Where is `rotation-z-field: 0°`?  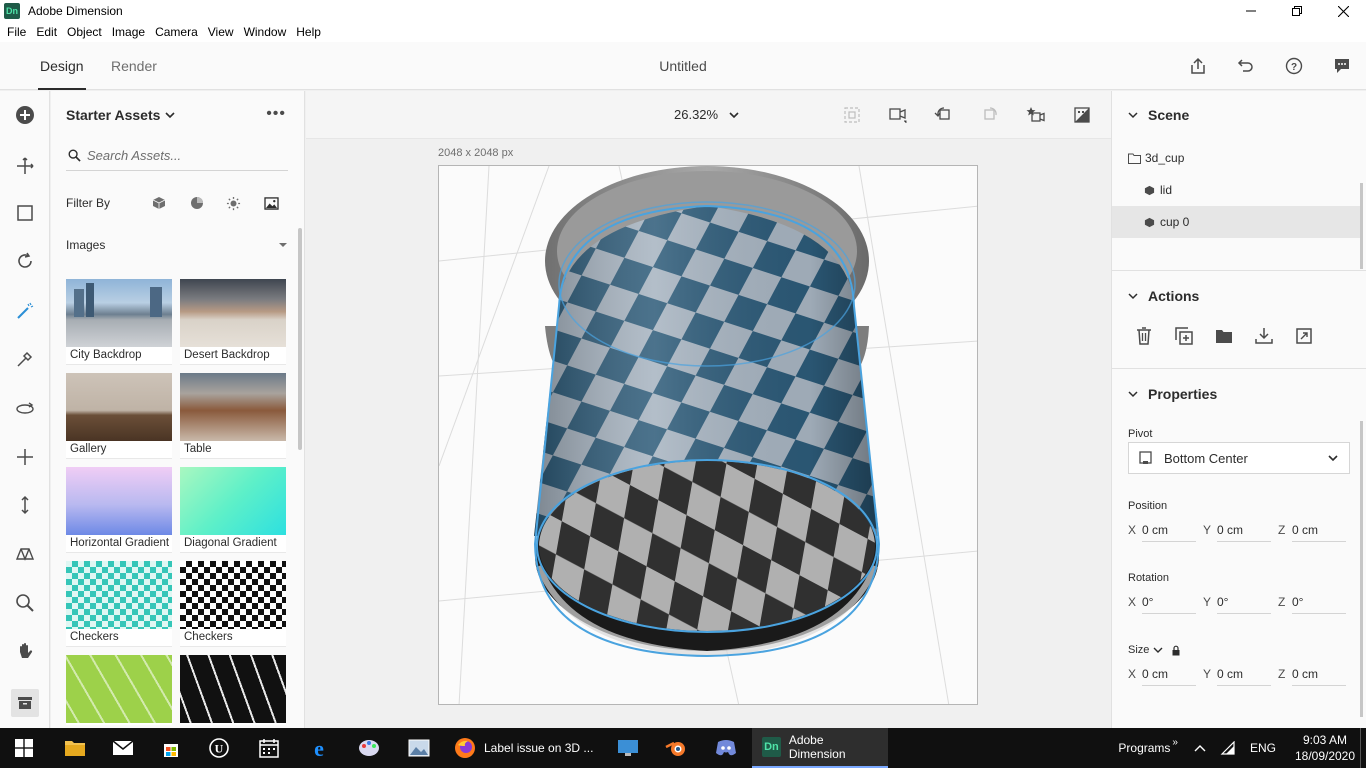 rotation-z-field: 0° is located at coordinates (1319, 602).